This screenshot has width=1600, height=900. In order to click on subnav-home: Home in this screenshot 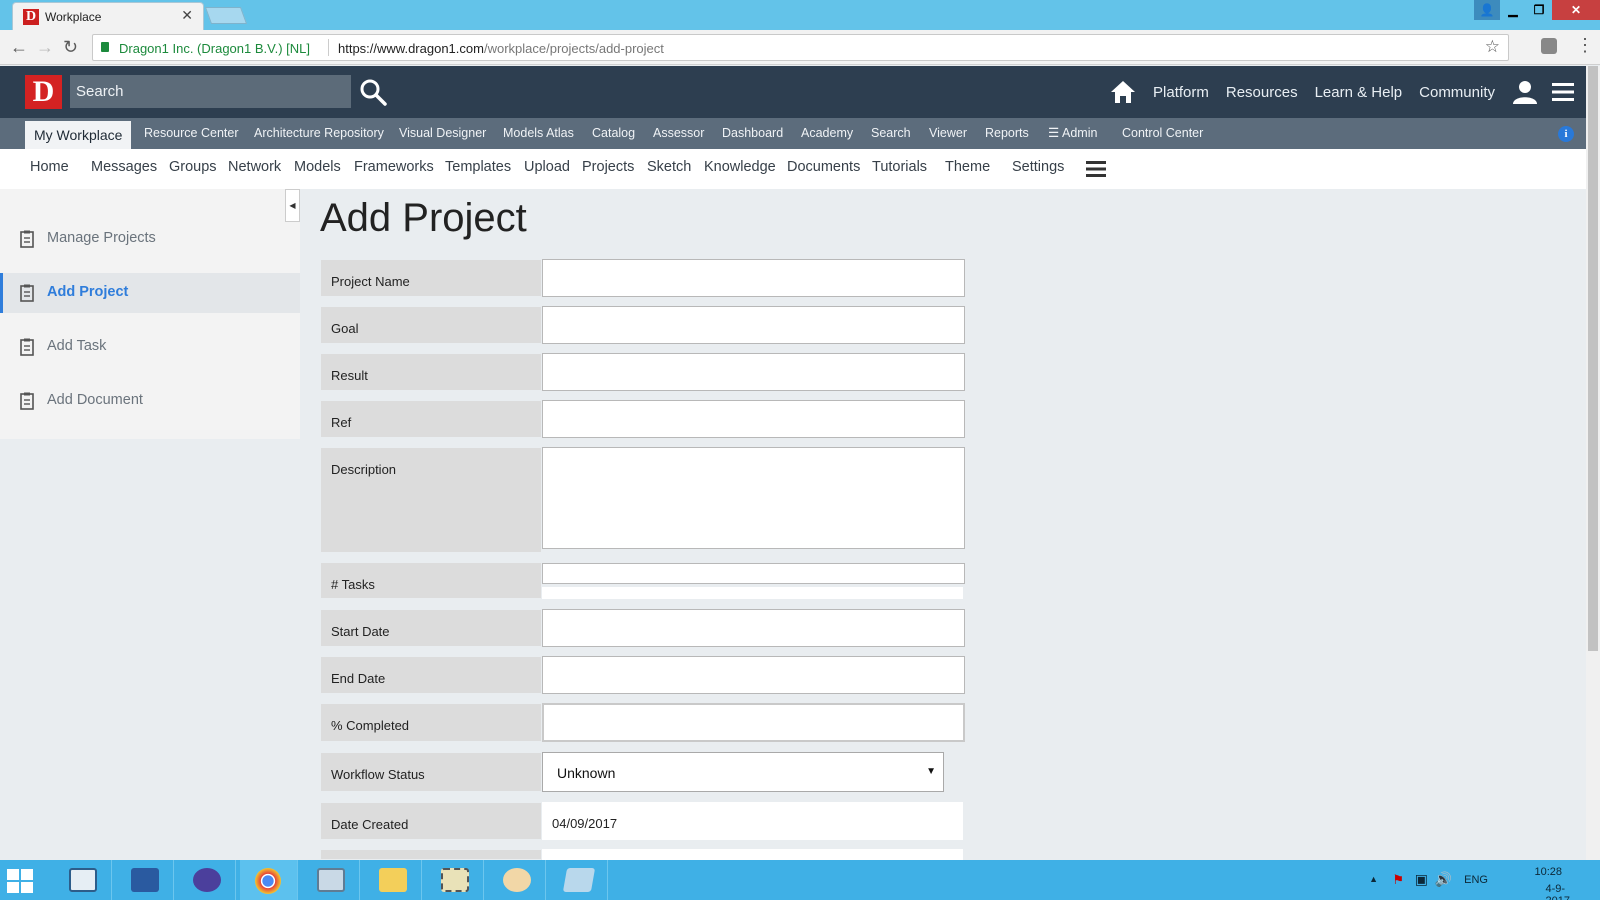, I will do `click(49, 167)`.